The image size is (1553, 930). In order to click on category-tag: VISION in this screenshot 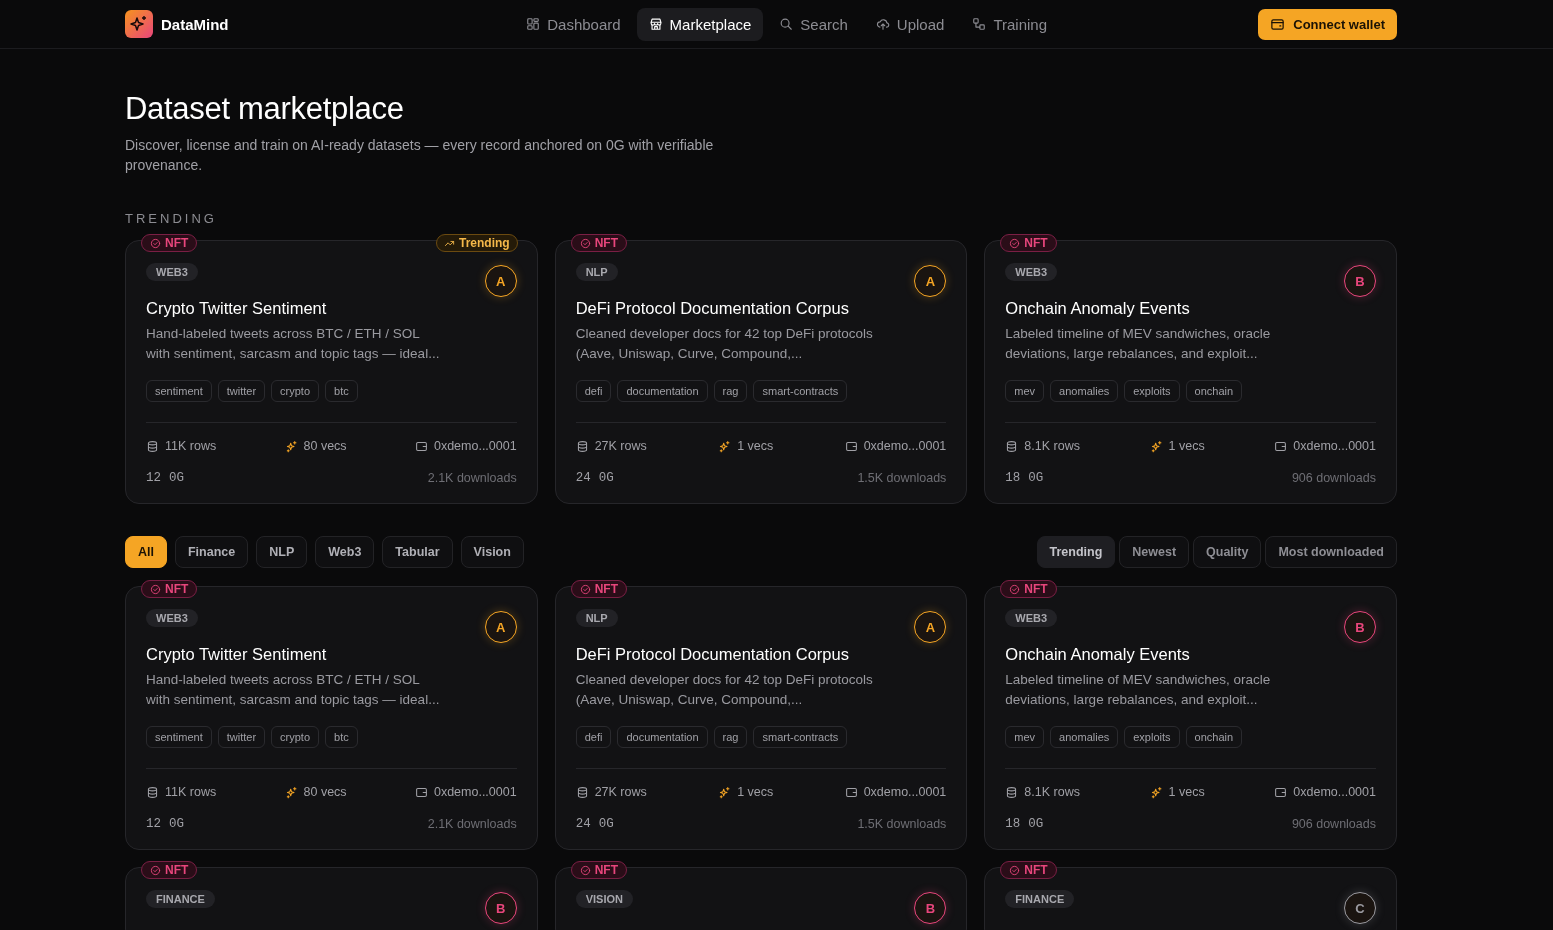, I will do `click(604, 899)`.